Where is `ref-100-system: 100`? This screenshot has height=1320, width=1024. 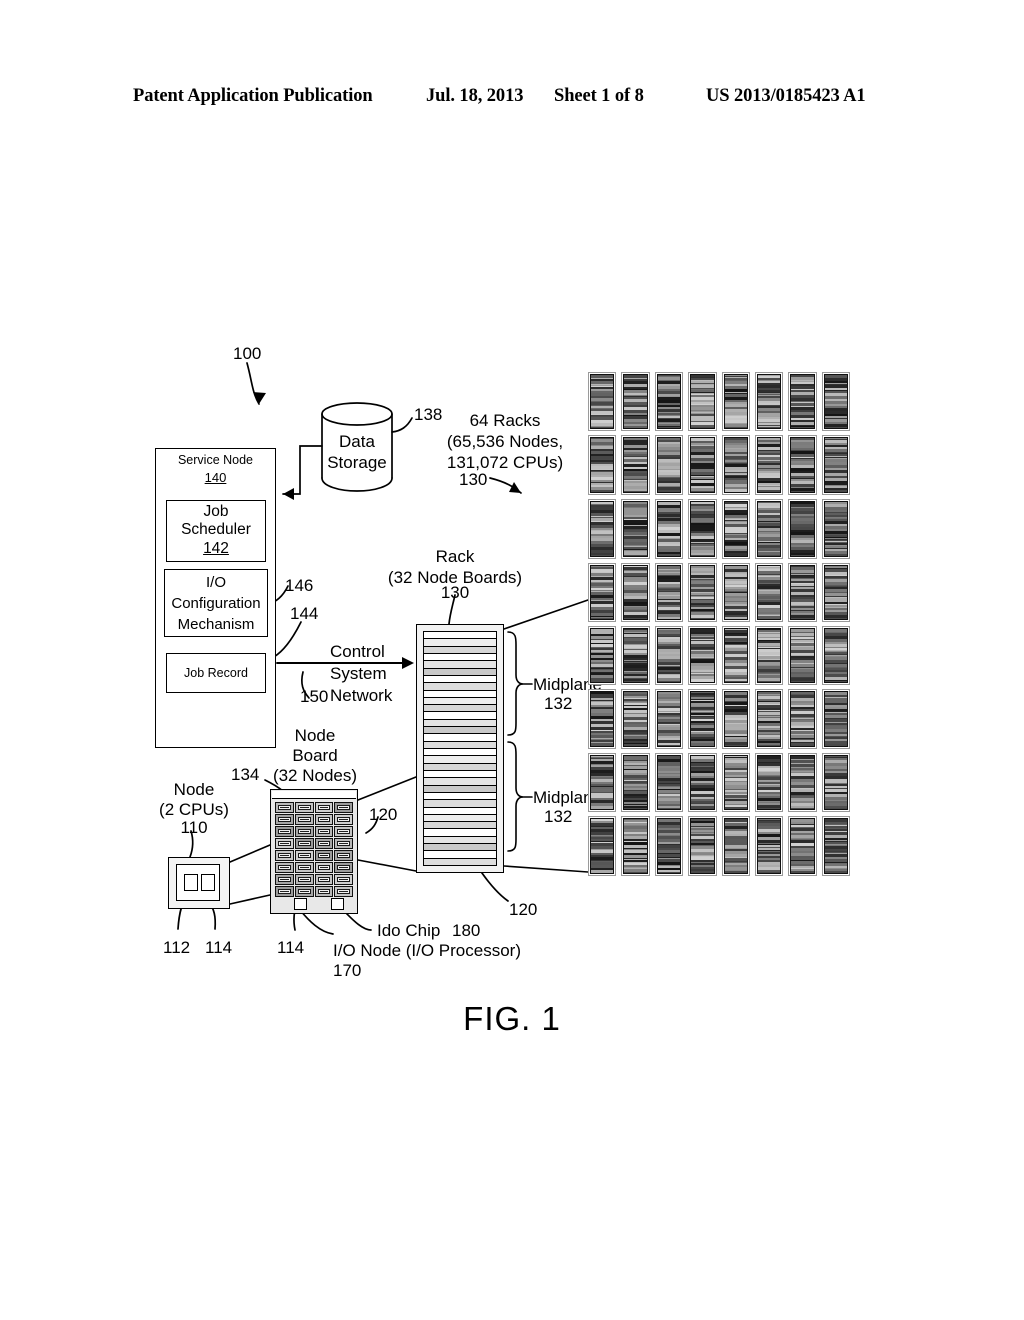
ref-100-system: 100 is located at coordinates (247, 353).